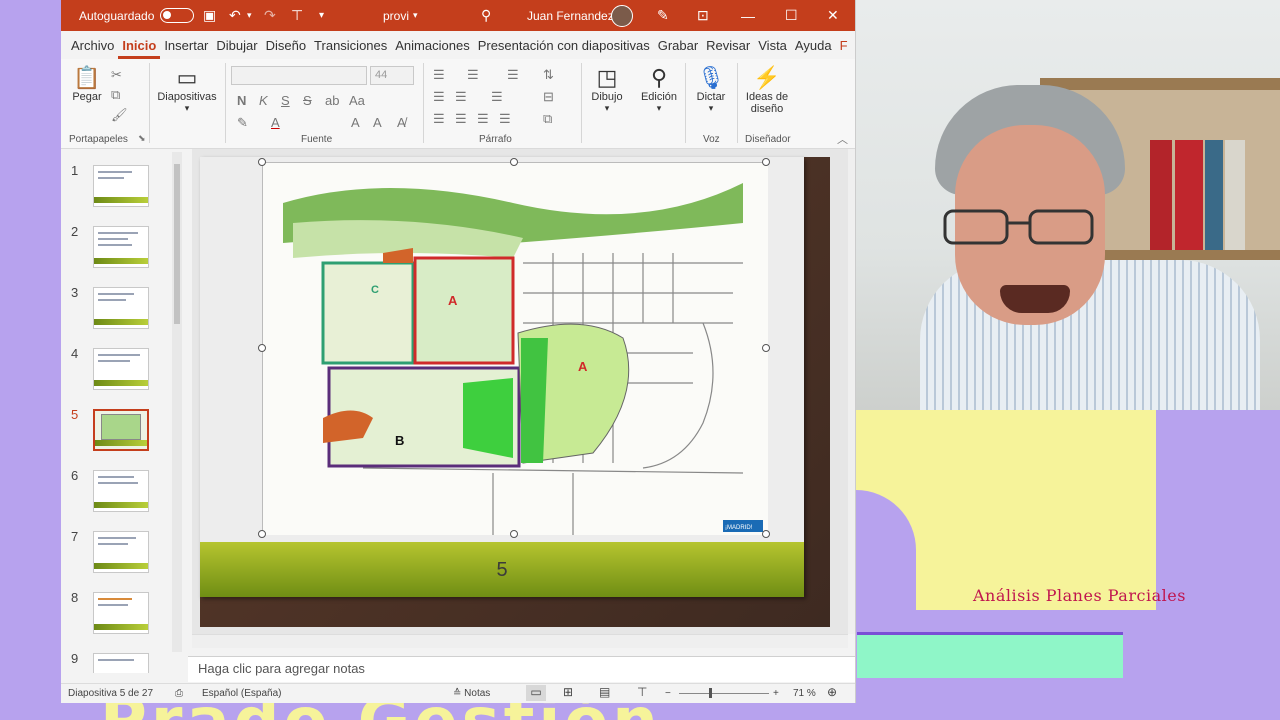  Describe the element at coordinates (622, 15) in the screenshot. I see `avatar` at that location.